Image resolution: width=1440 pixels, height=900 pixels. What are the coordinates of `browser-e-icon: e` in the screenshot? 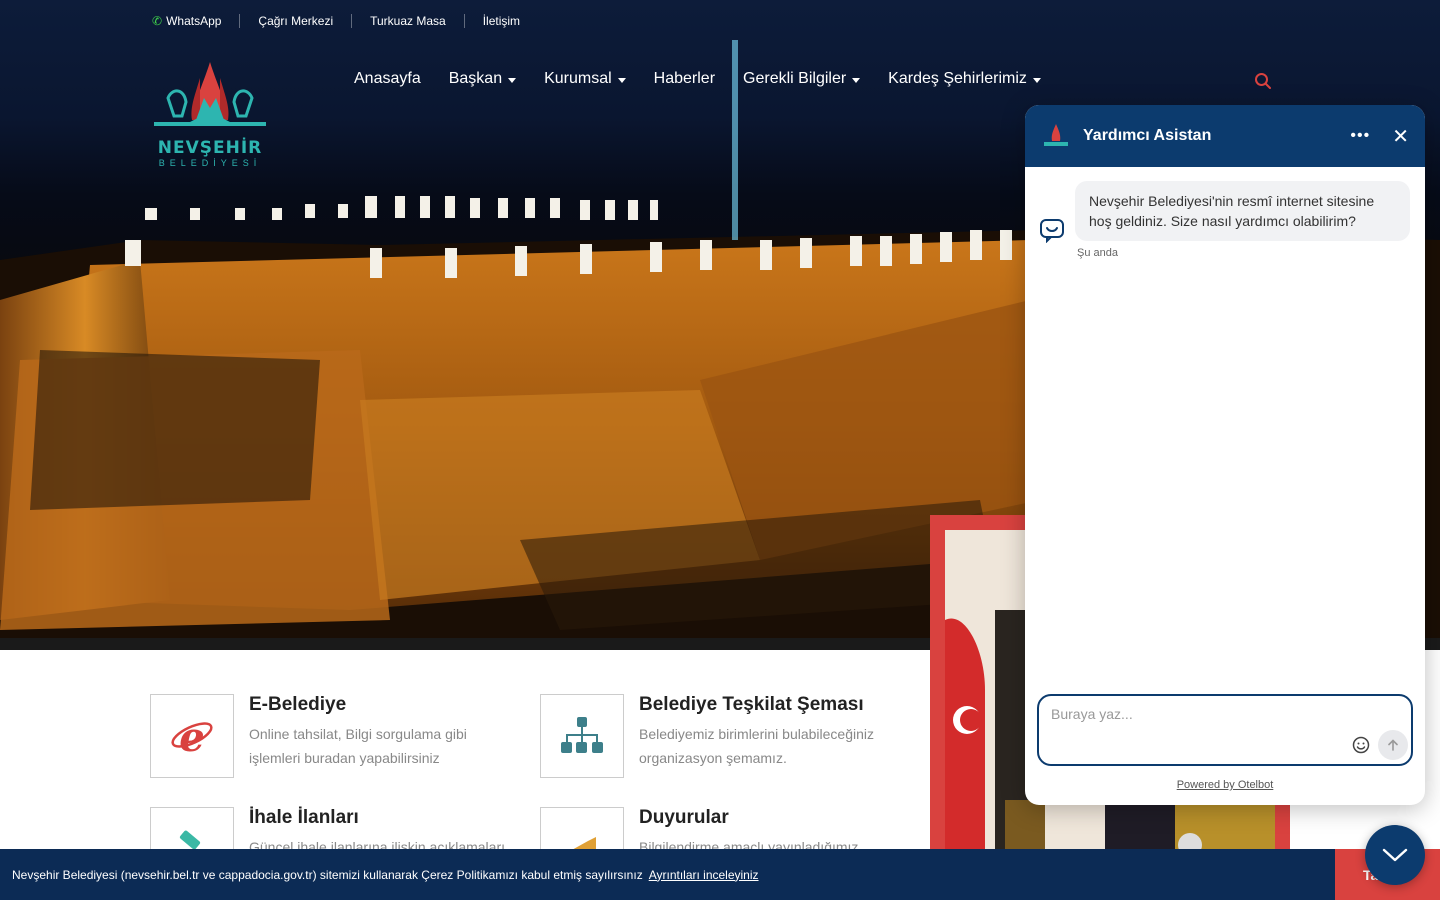 It's located at (192, 736).